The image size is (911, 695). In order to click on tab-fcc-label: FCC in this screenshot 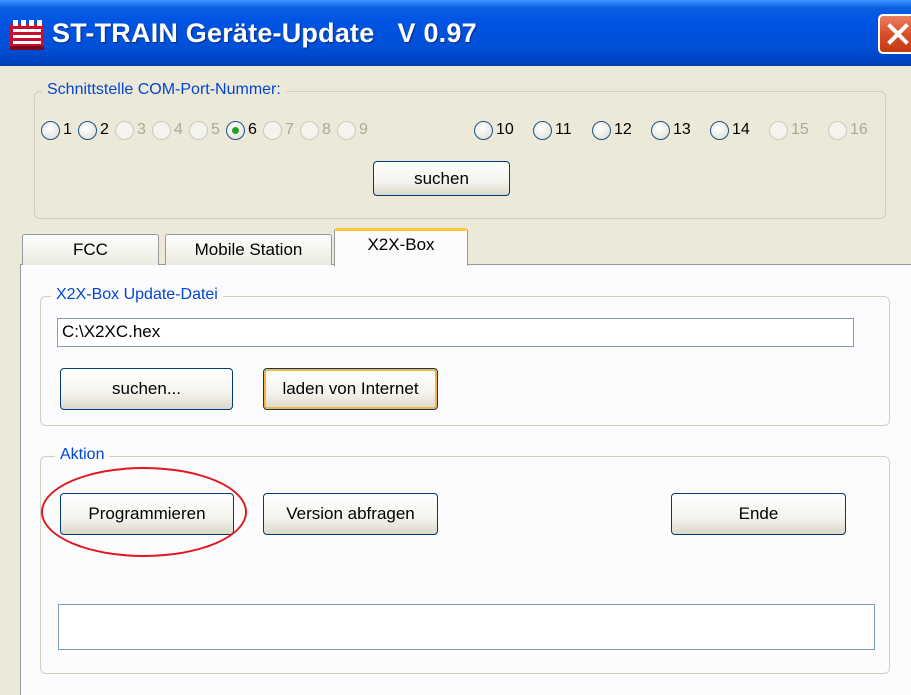, I will do `click(90, 249)`.